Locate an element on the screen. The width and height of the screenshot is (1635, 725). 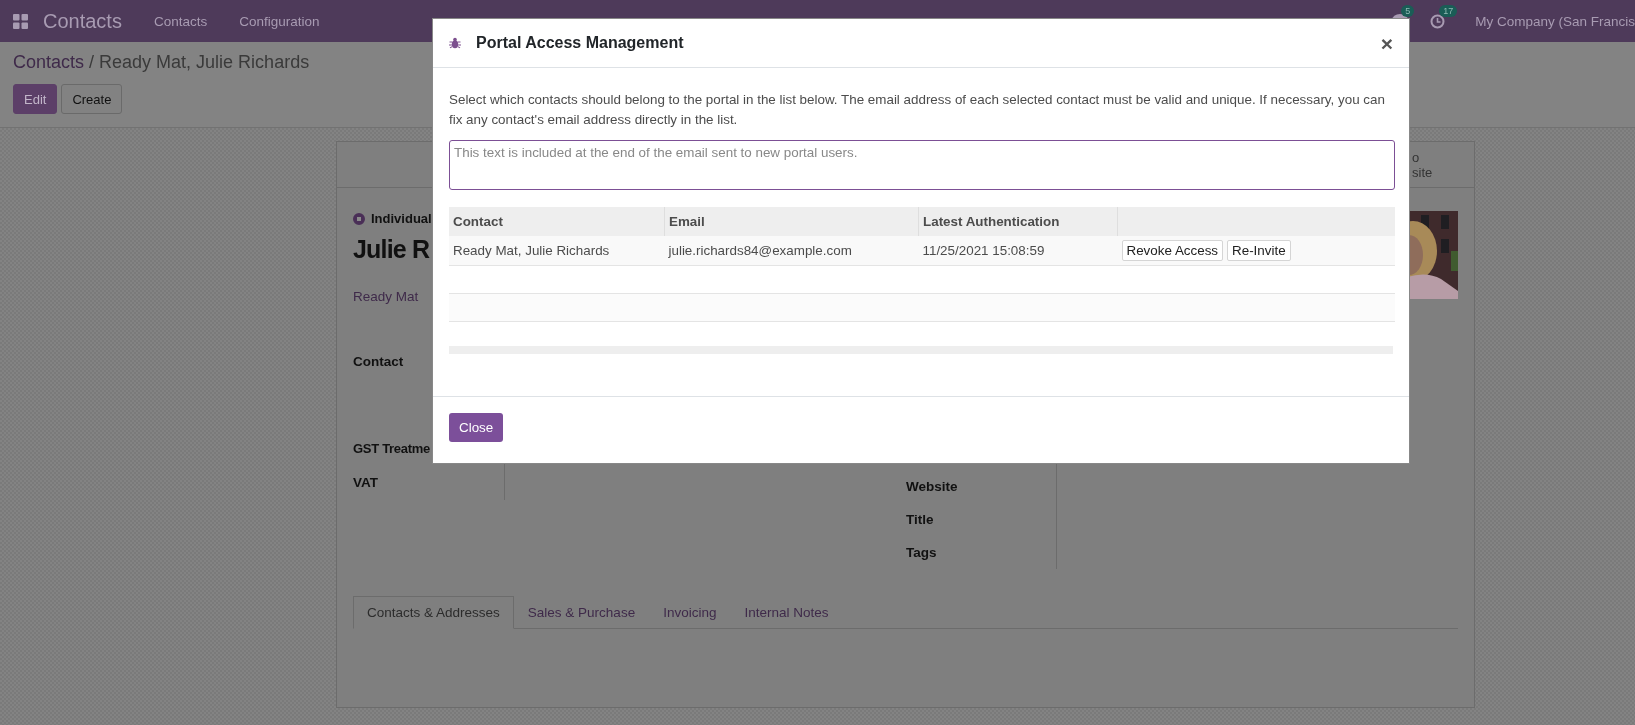
breadcrumb-current: Ready Mat, Julie Richards is located at coordinates (204, 62).